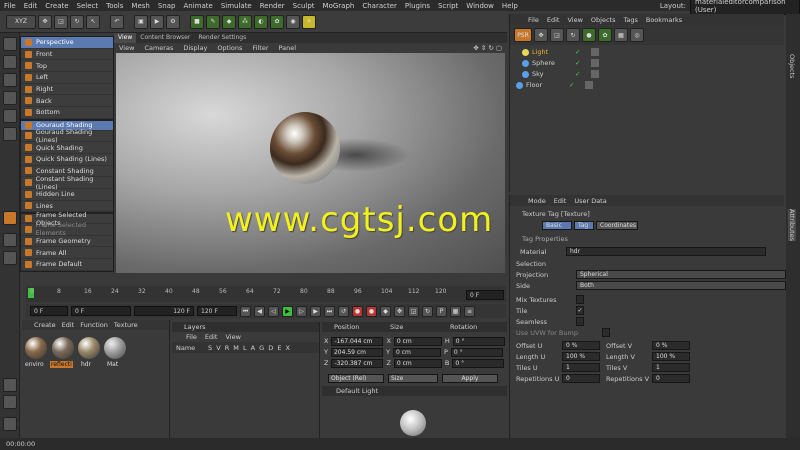 This screenshot has height=450, width=800. Describe the element at coordinates (21, 21) in the screenshot. I see `xyz-toggle: XYZ` at that location.